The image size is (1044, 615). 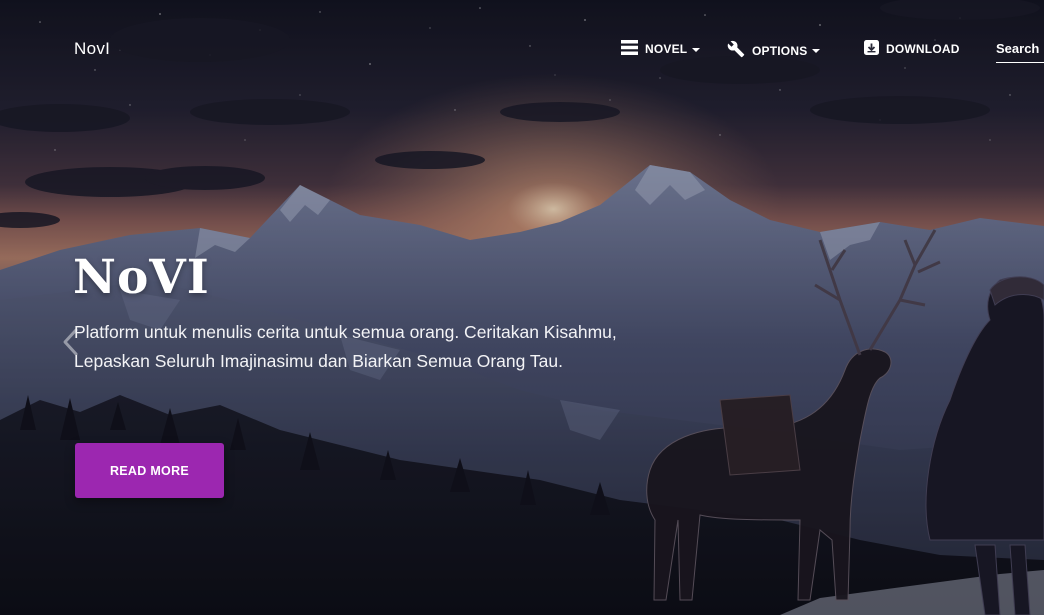 I want to click on nav-download-link: DOWNLOAD, so click(x=912, y=49).